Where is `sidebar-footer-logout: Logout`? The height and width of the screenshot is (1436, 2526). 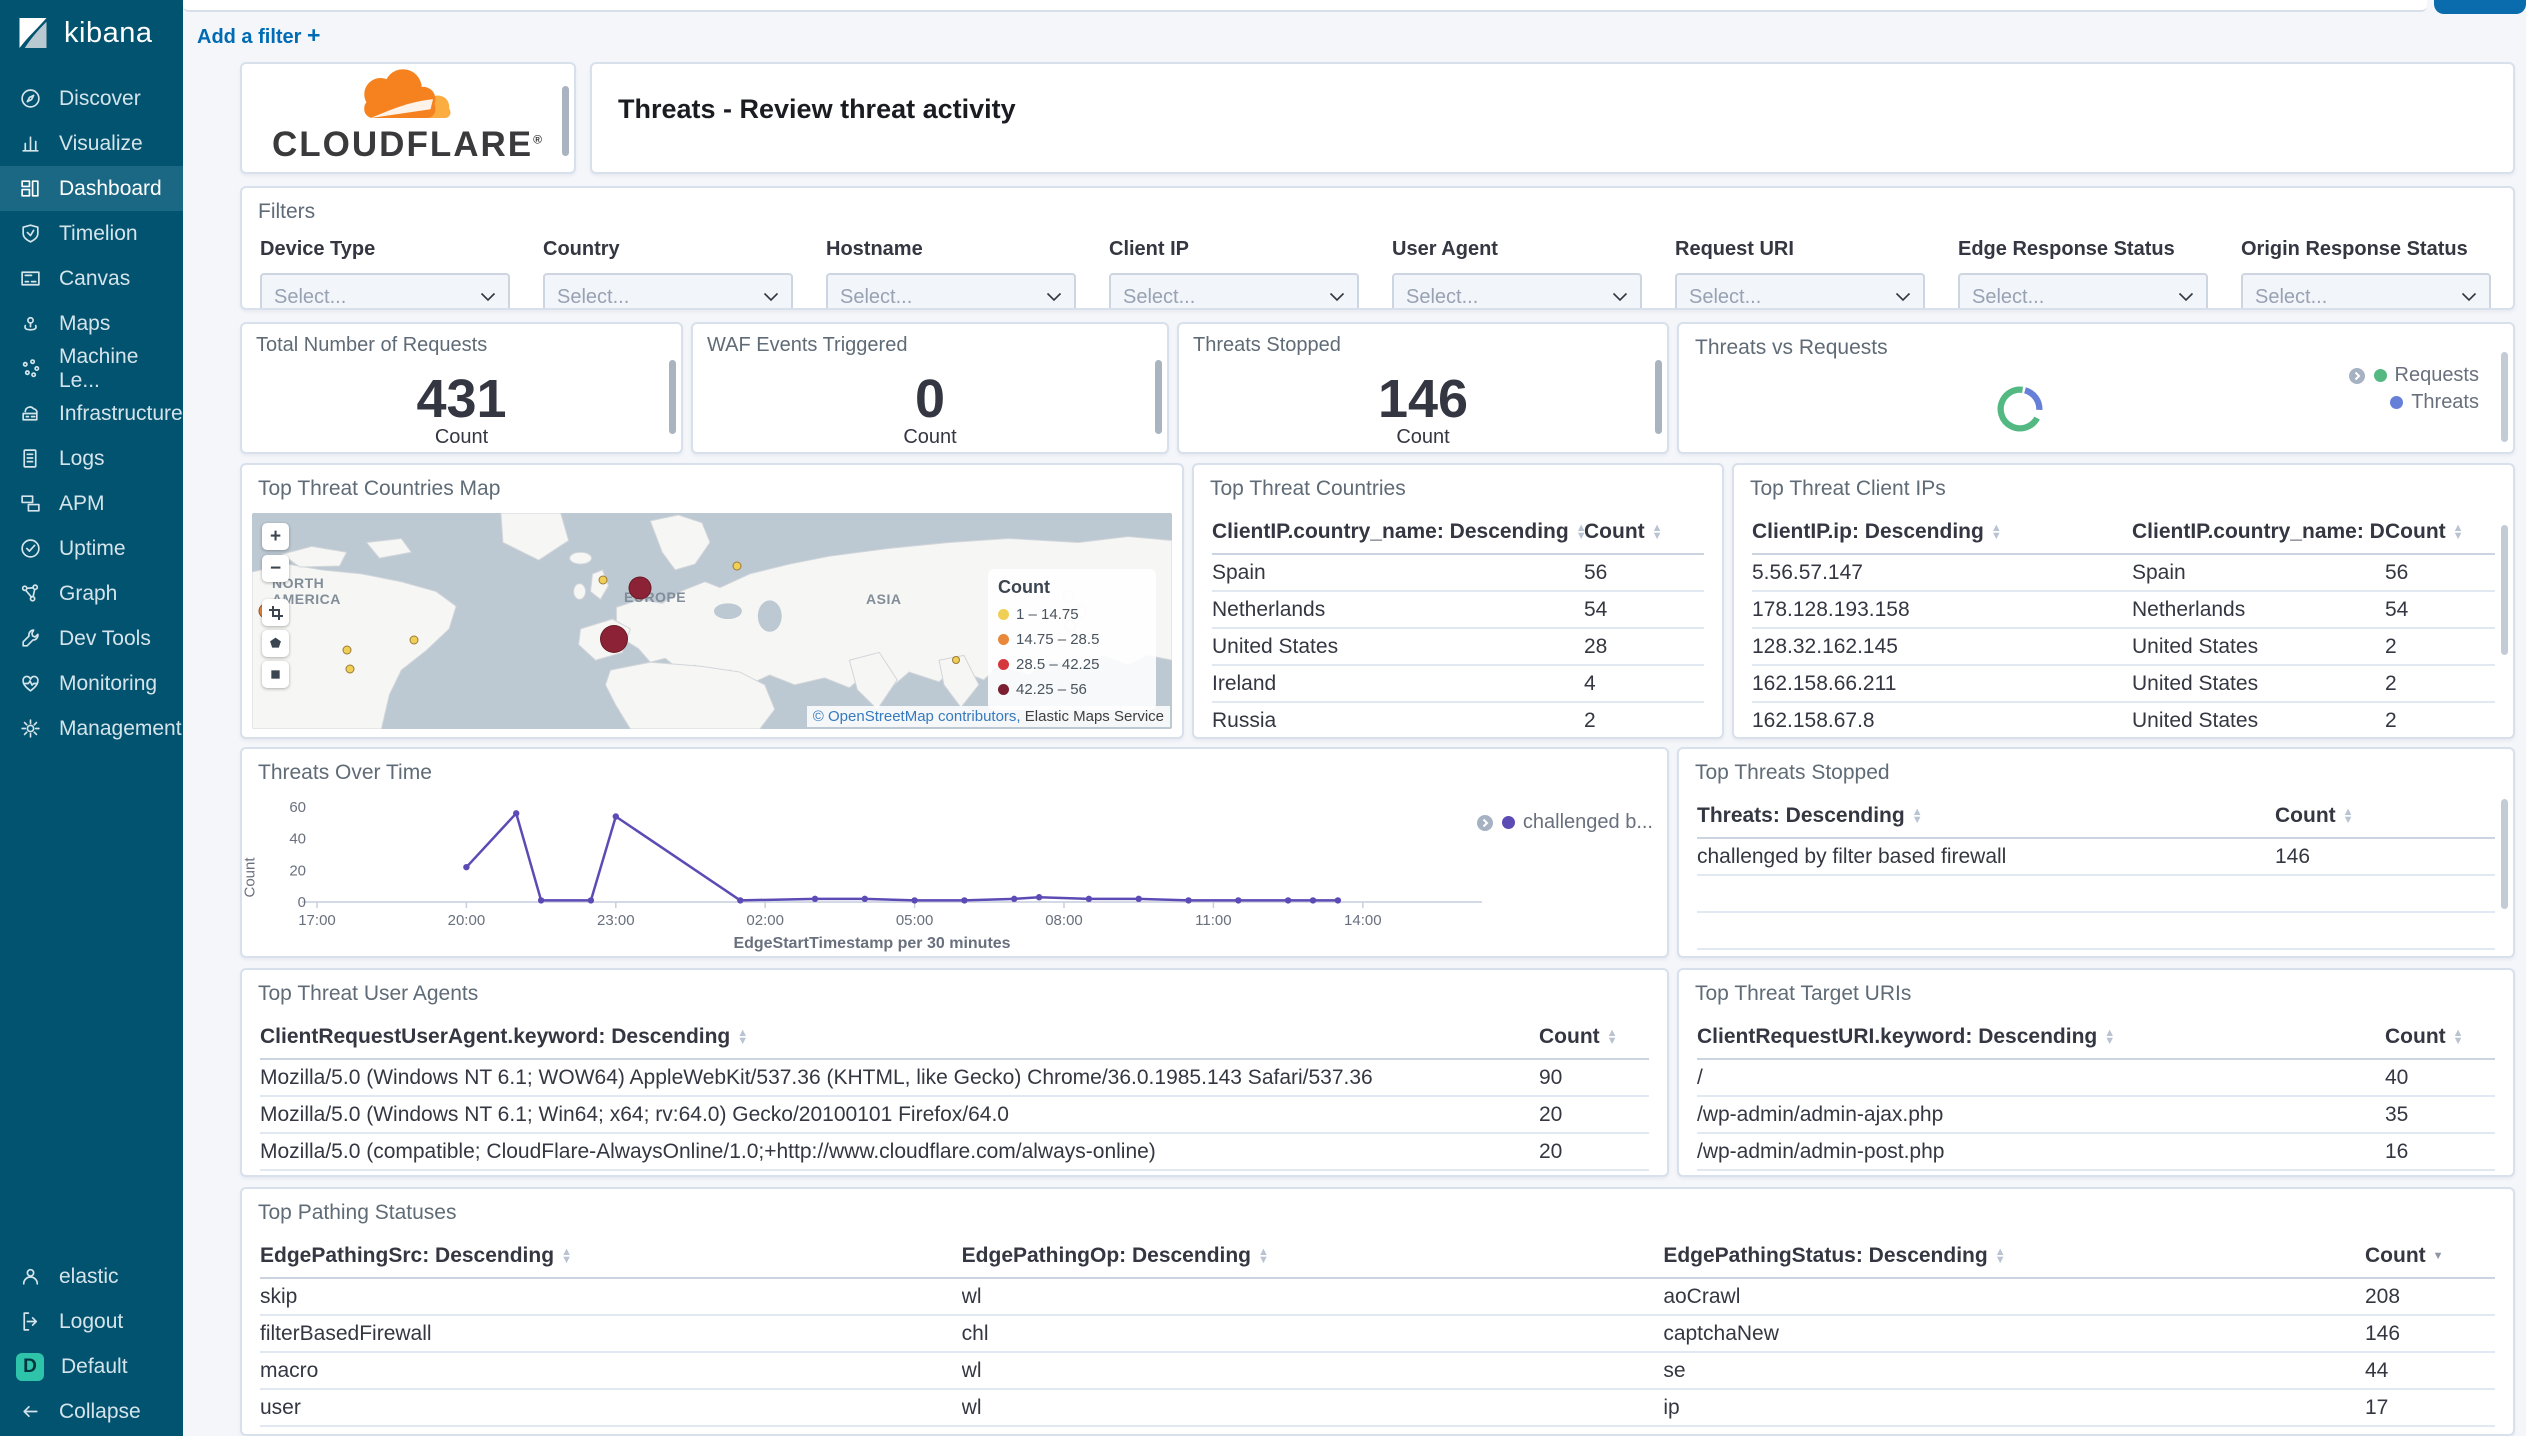
sidebar-footer-logout: Logout is located at coordinates (91, 1321).